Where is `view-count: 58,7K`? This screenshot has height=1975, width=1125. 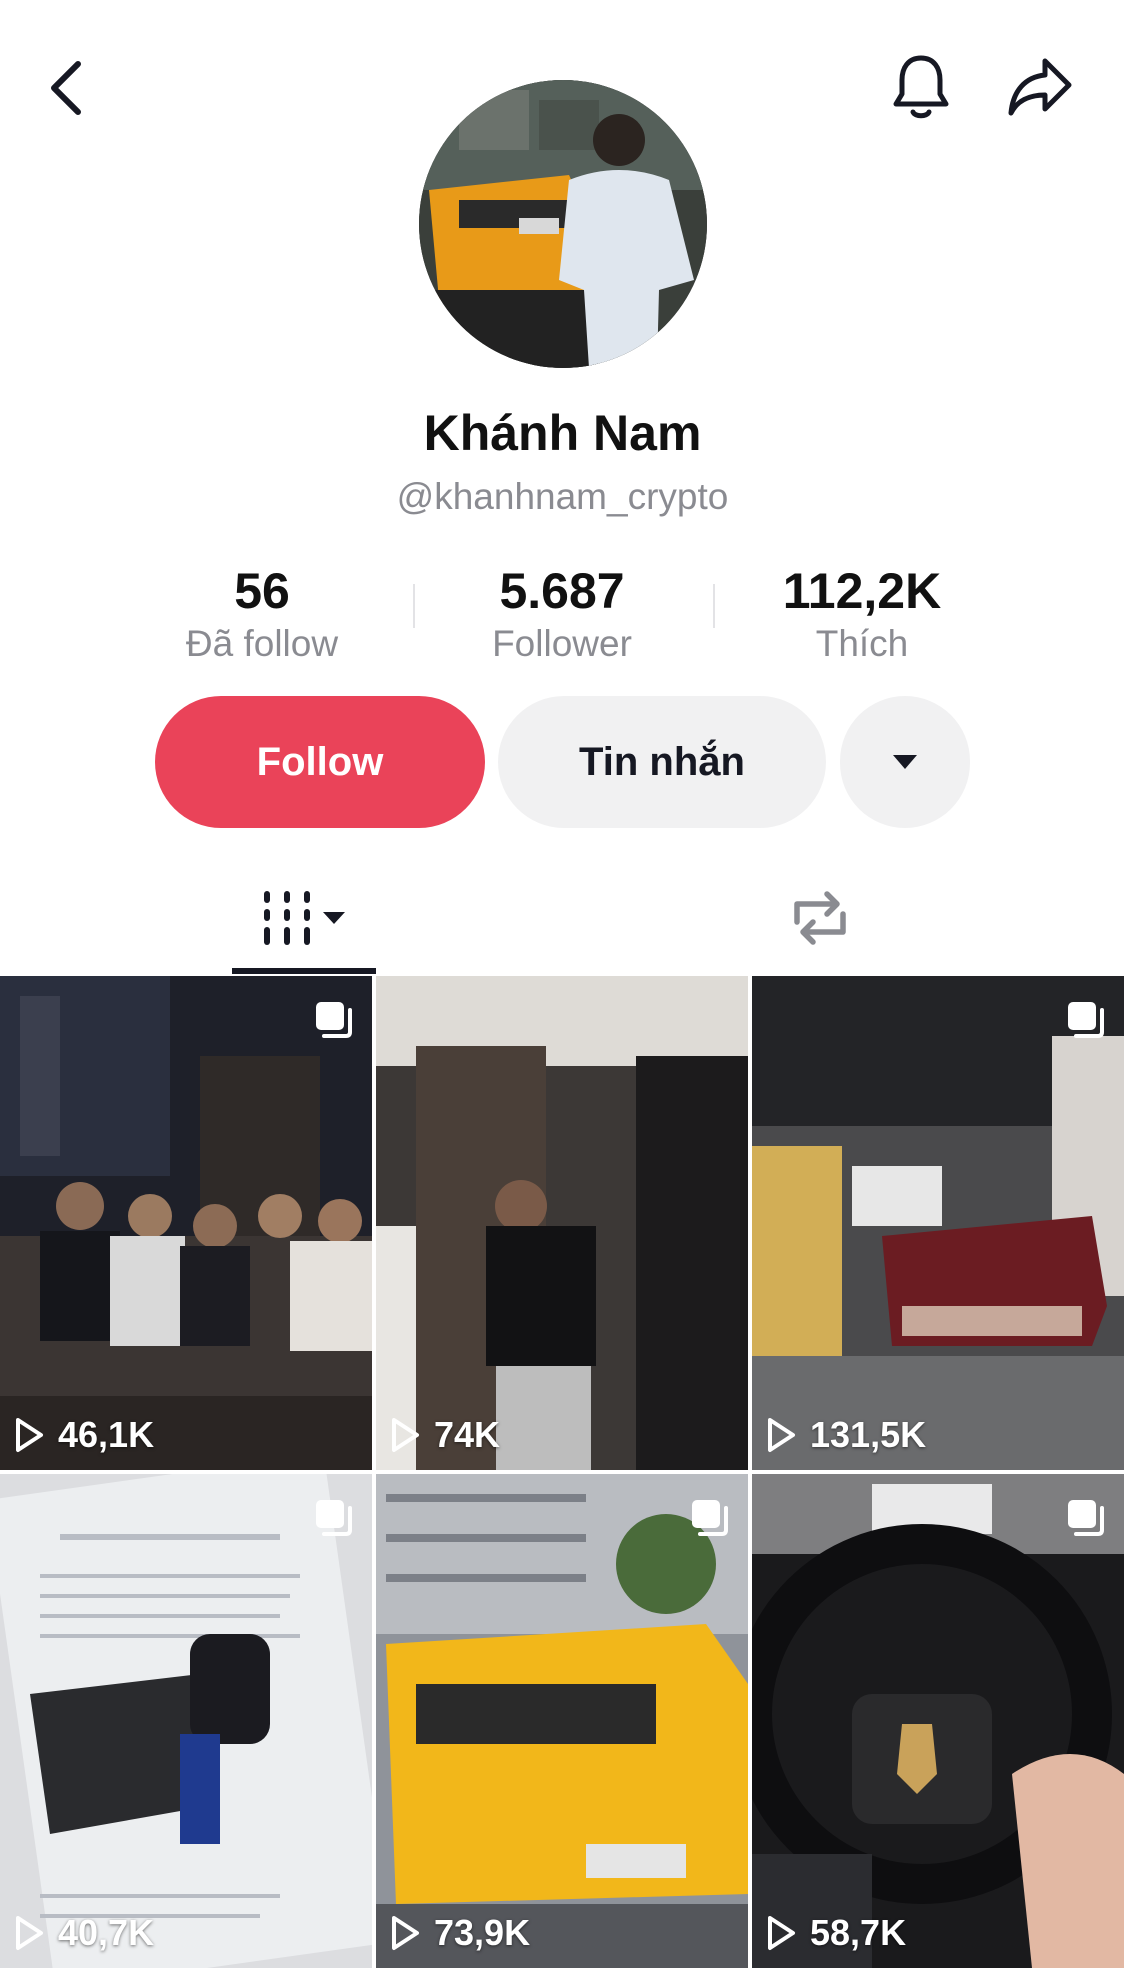 view-count: 58,7K is located at coordinates (836, 1933).